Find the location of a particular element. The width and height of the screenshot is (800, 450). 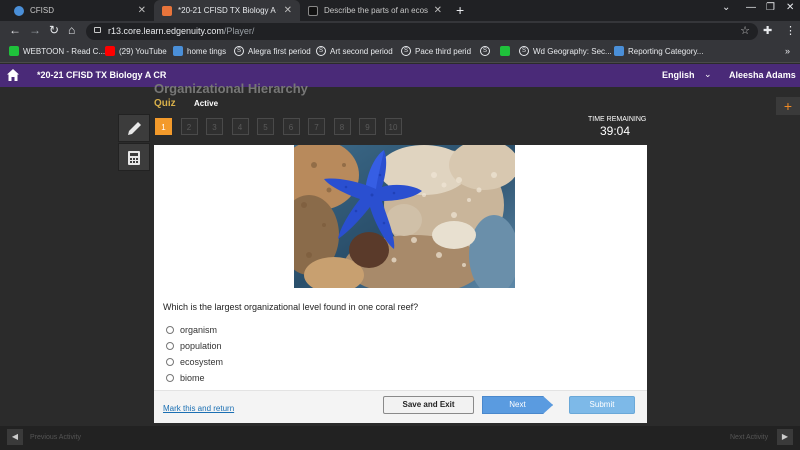

activity-status: Active is located at coordinates (206, 103).